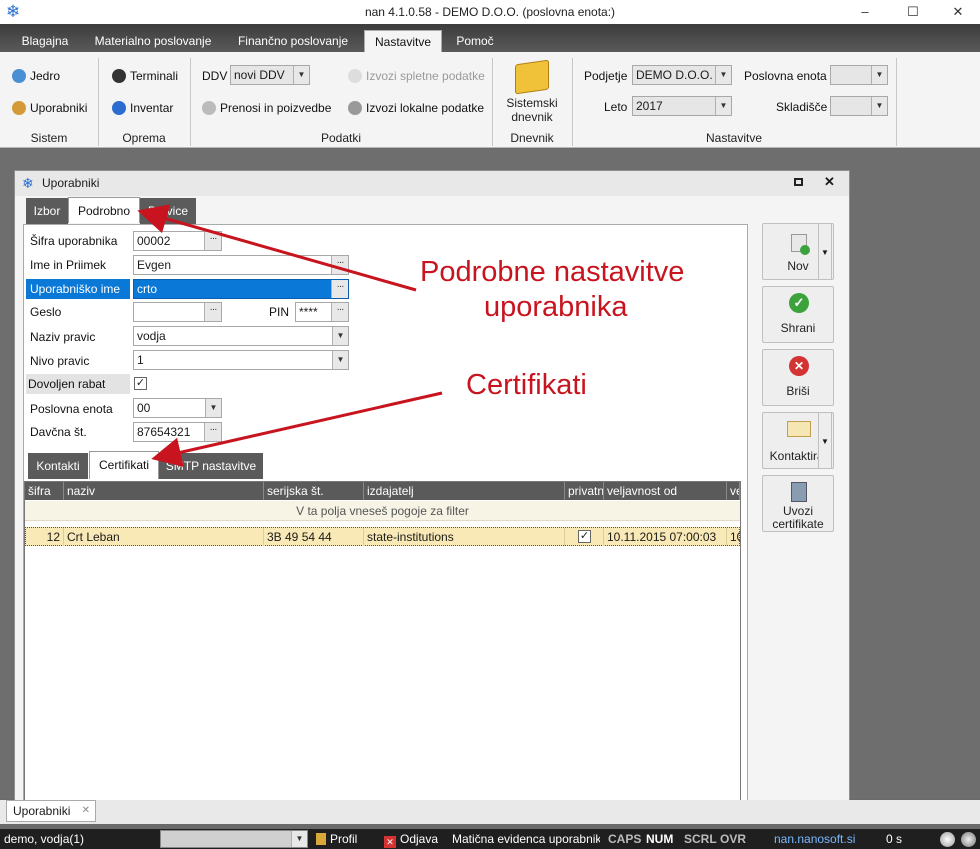  What do you see at coordinates (552, 272) in the screenshot?
I see `annotation-podrobne-line1: Podrobne nastavitve` at bounding box center [552, 272].